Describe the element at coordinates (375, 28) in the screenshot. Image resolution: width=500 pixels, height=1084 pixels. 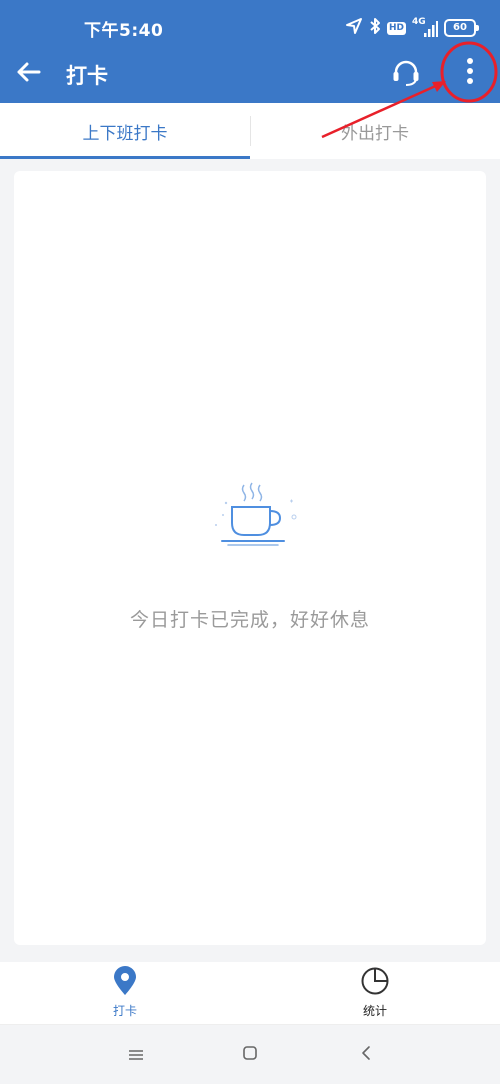
I see `bluetooth-icon` at that location.